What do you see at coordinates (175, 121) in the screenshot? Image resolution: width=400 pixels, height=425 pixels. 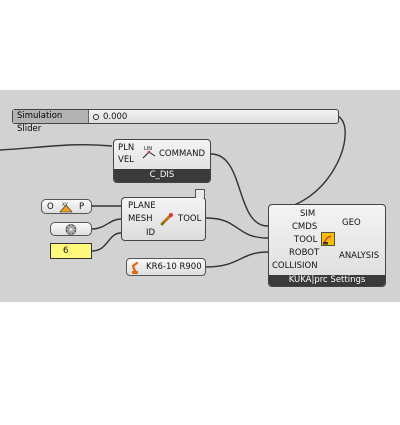 I see `simulation-slider: Simulation Slider 0.000` at bounding box center [175, 121].